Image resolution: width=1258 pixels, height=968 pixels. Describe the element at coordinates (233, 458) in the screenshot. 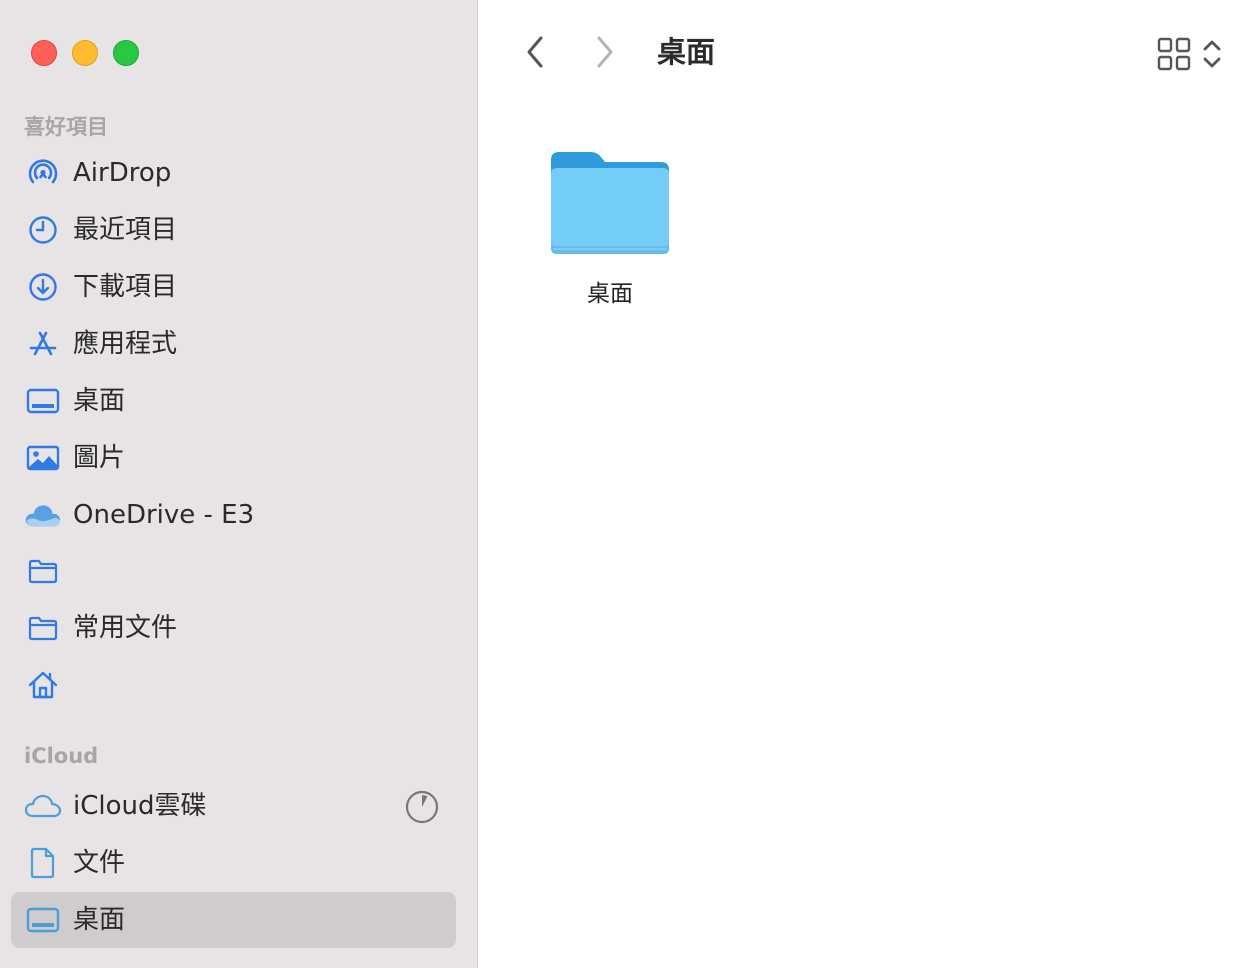

I see `sidebar-item-pictures: 圖片` at that location.